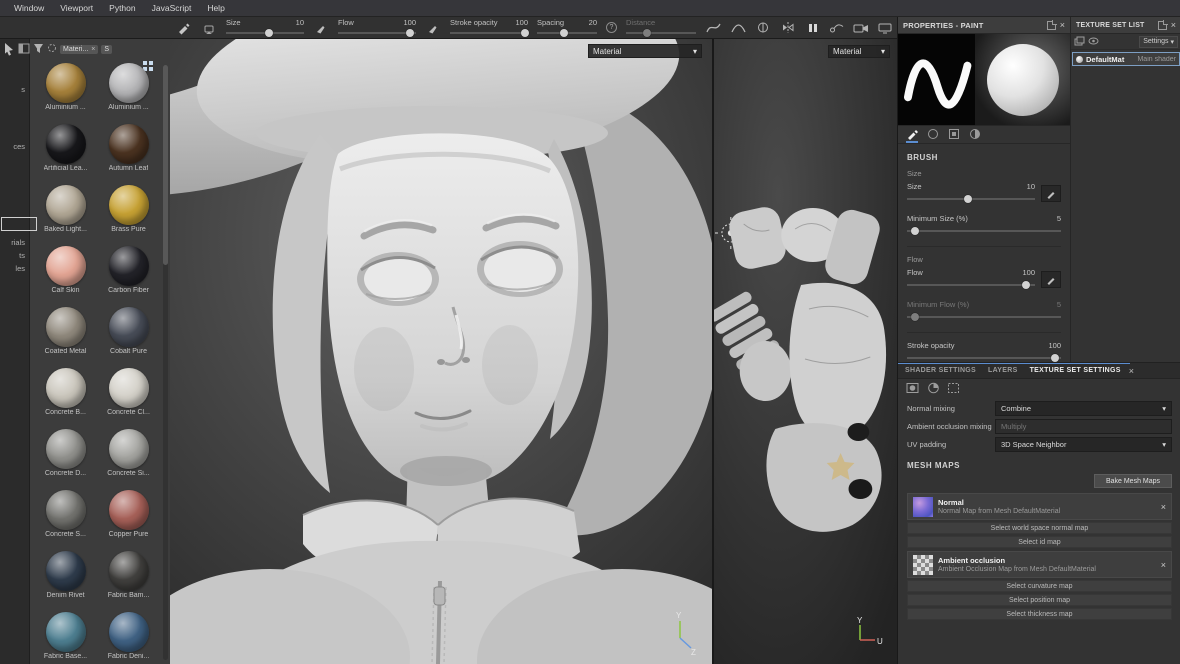 The image size is (1180, 664). I want to click on menu-item: Viewport, so click(76, 8).